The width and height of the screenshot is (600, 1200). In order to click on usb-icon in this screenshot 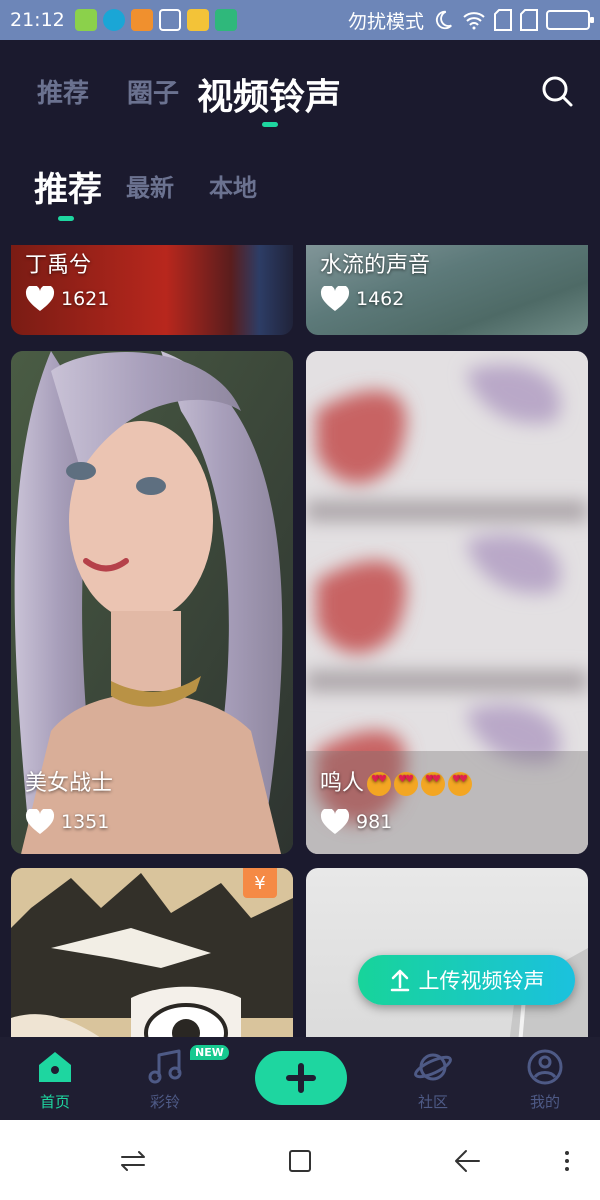, I will do `click(225, 20)`.